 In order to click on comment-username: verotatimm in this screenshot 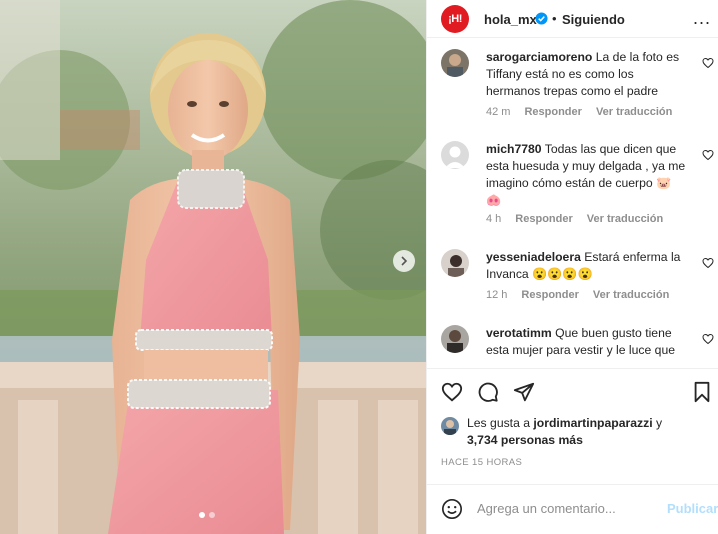, I will do `click(519, 333)`.